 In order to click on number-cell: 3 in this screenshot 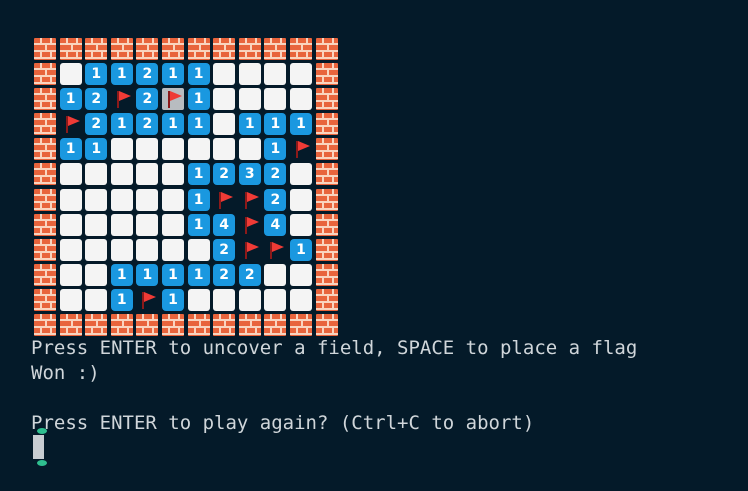, I will do `click(249, 174)`.